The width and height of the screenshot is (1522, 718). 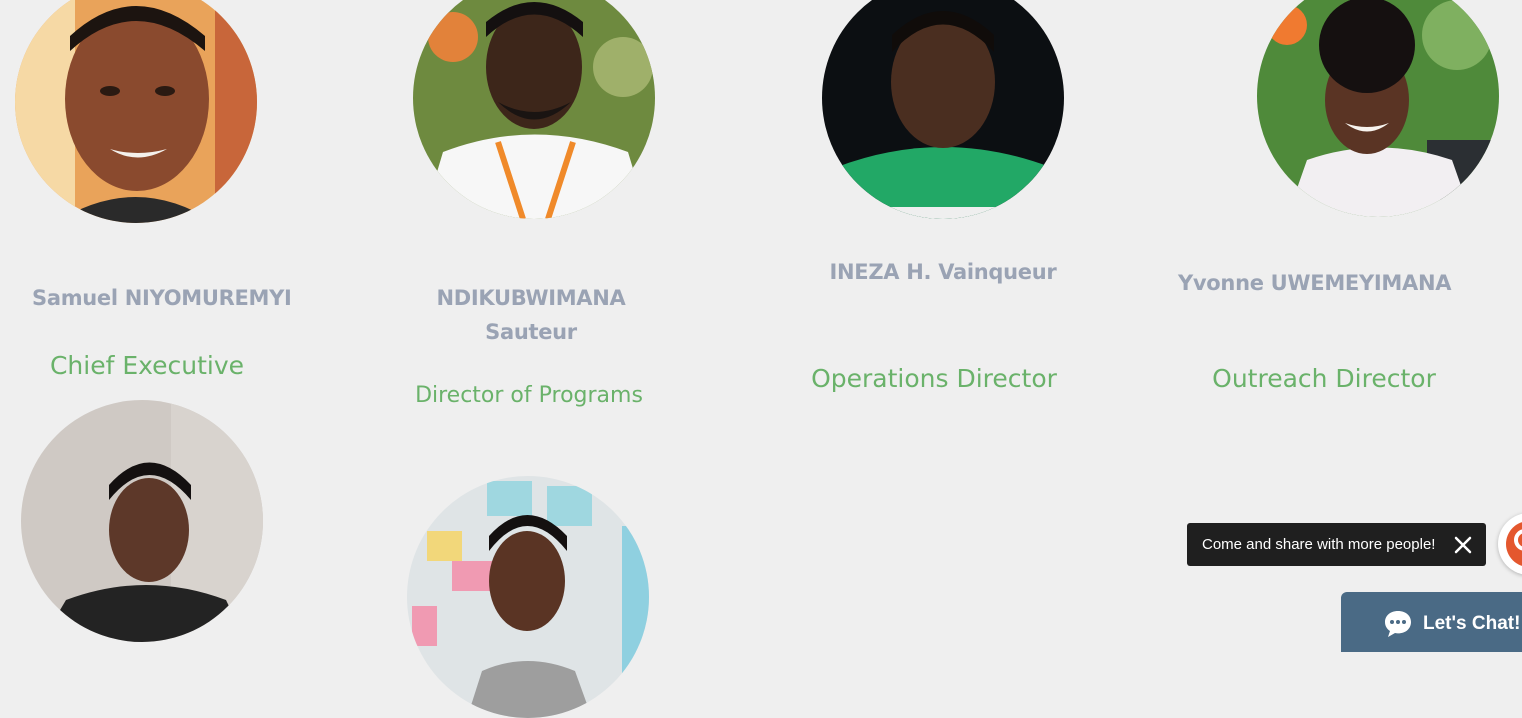 What do you see at coordinates (1319, 544) in the screenshot?
I see `share-toast-message: Come and share with more people!` at bounding box center [1319, 544].